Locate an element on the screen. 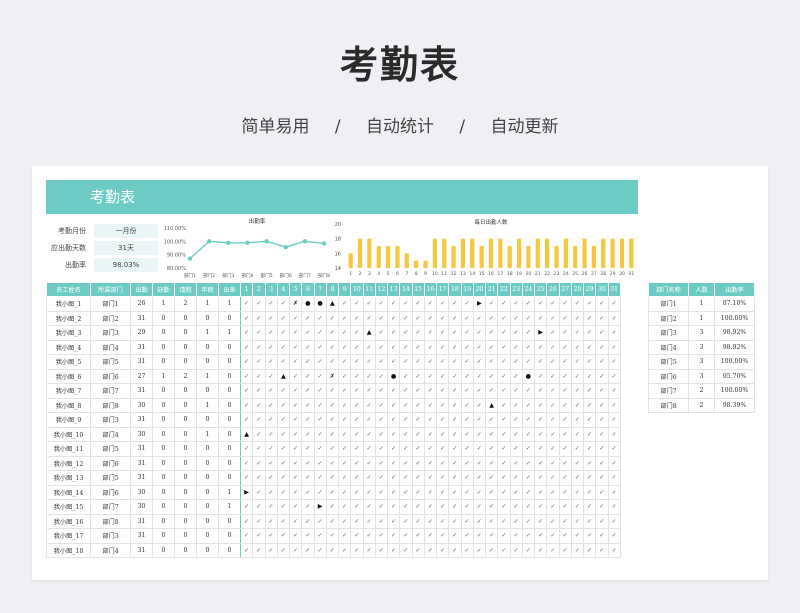  table-cell: 98.92% is located at coordinates (734, 333).